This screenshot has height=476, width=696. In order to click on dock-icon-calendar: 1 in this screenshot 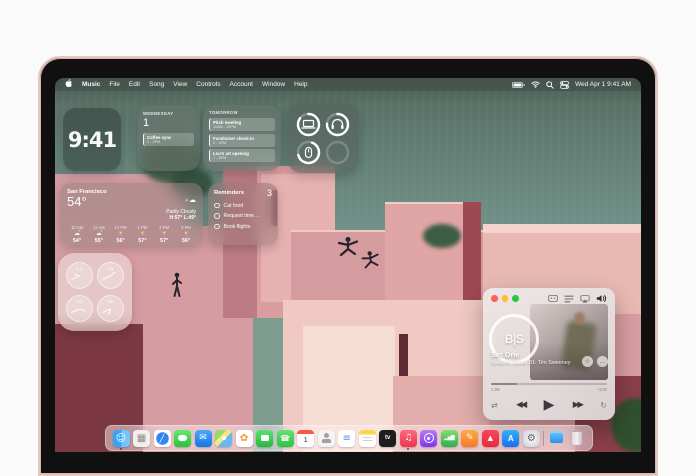, I will do `click(306, 438)`.